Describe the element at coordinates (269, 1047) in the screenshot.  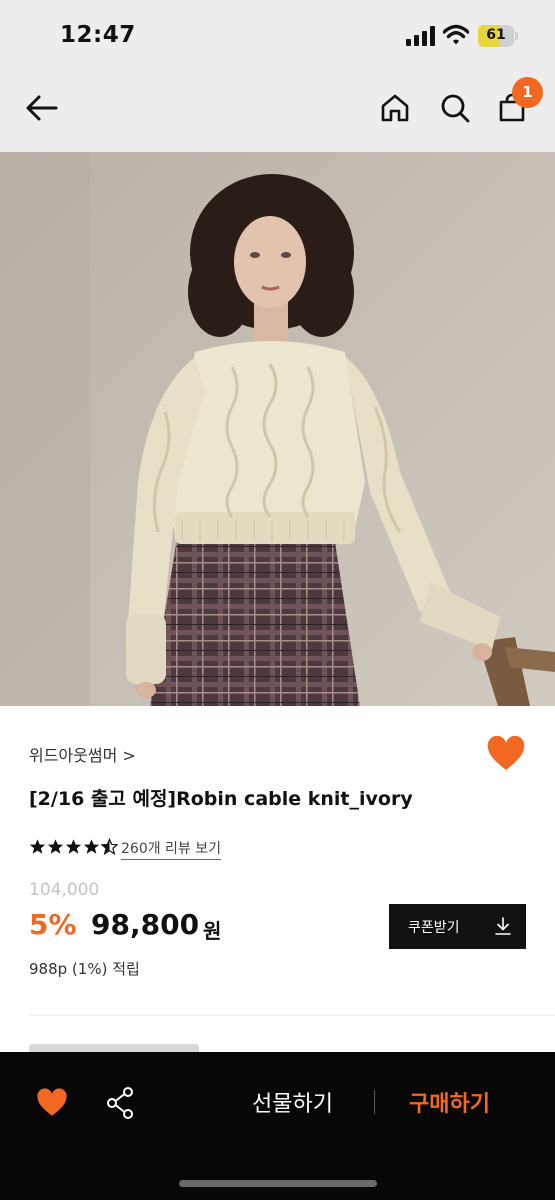
I see `cut-off-section-preview` at that location.